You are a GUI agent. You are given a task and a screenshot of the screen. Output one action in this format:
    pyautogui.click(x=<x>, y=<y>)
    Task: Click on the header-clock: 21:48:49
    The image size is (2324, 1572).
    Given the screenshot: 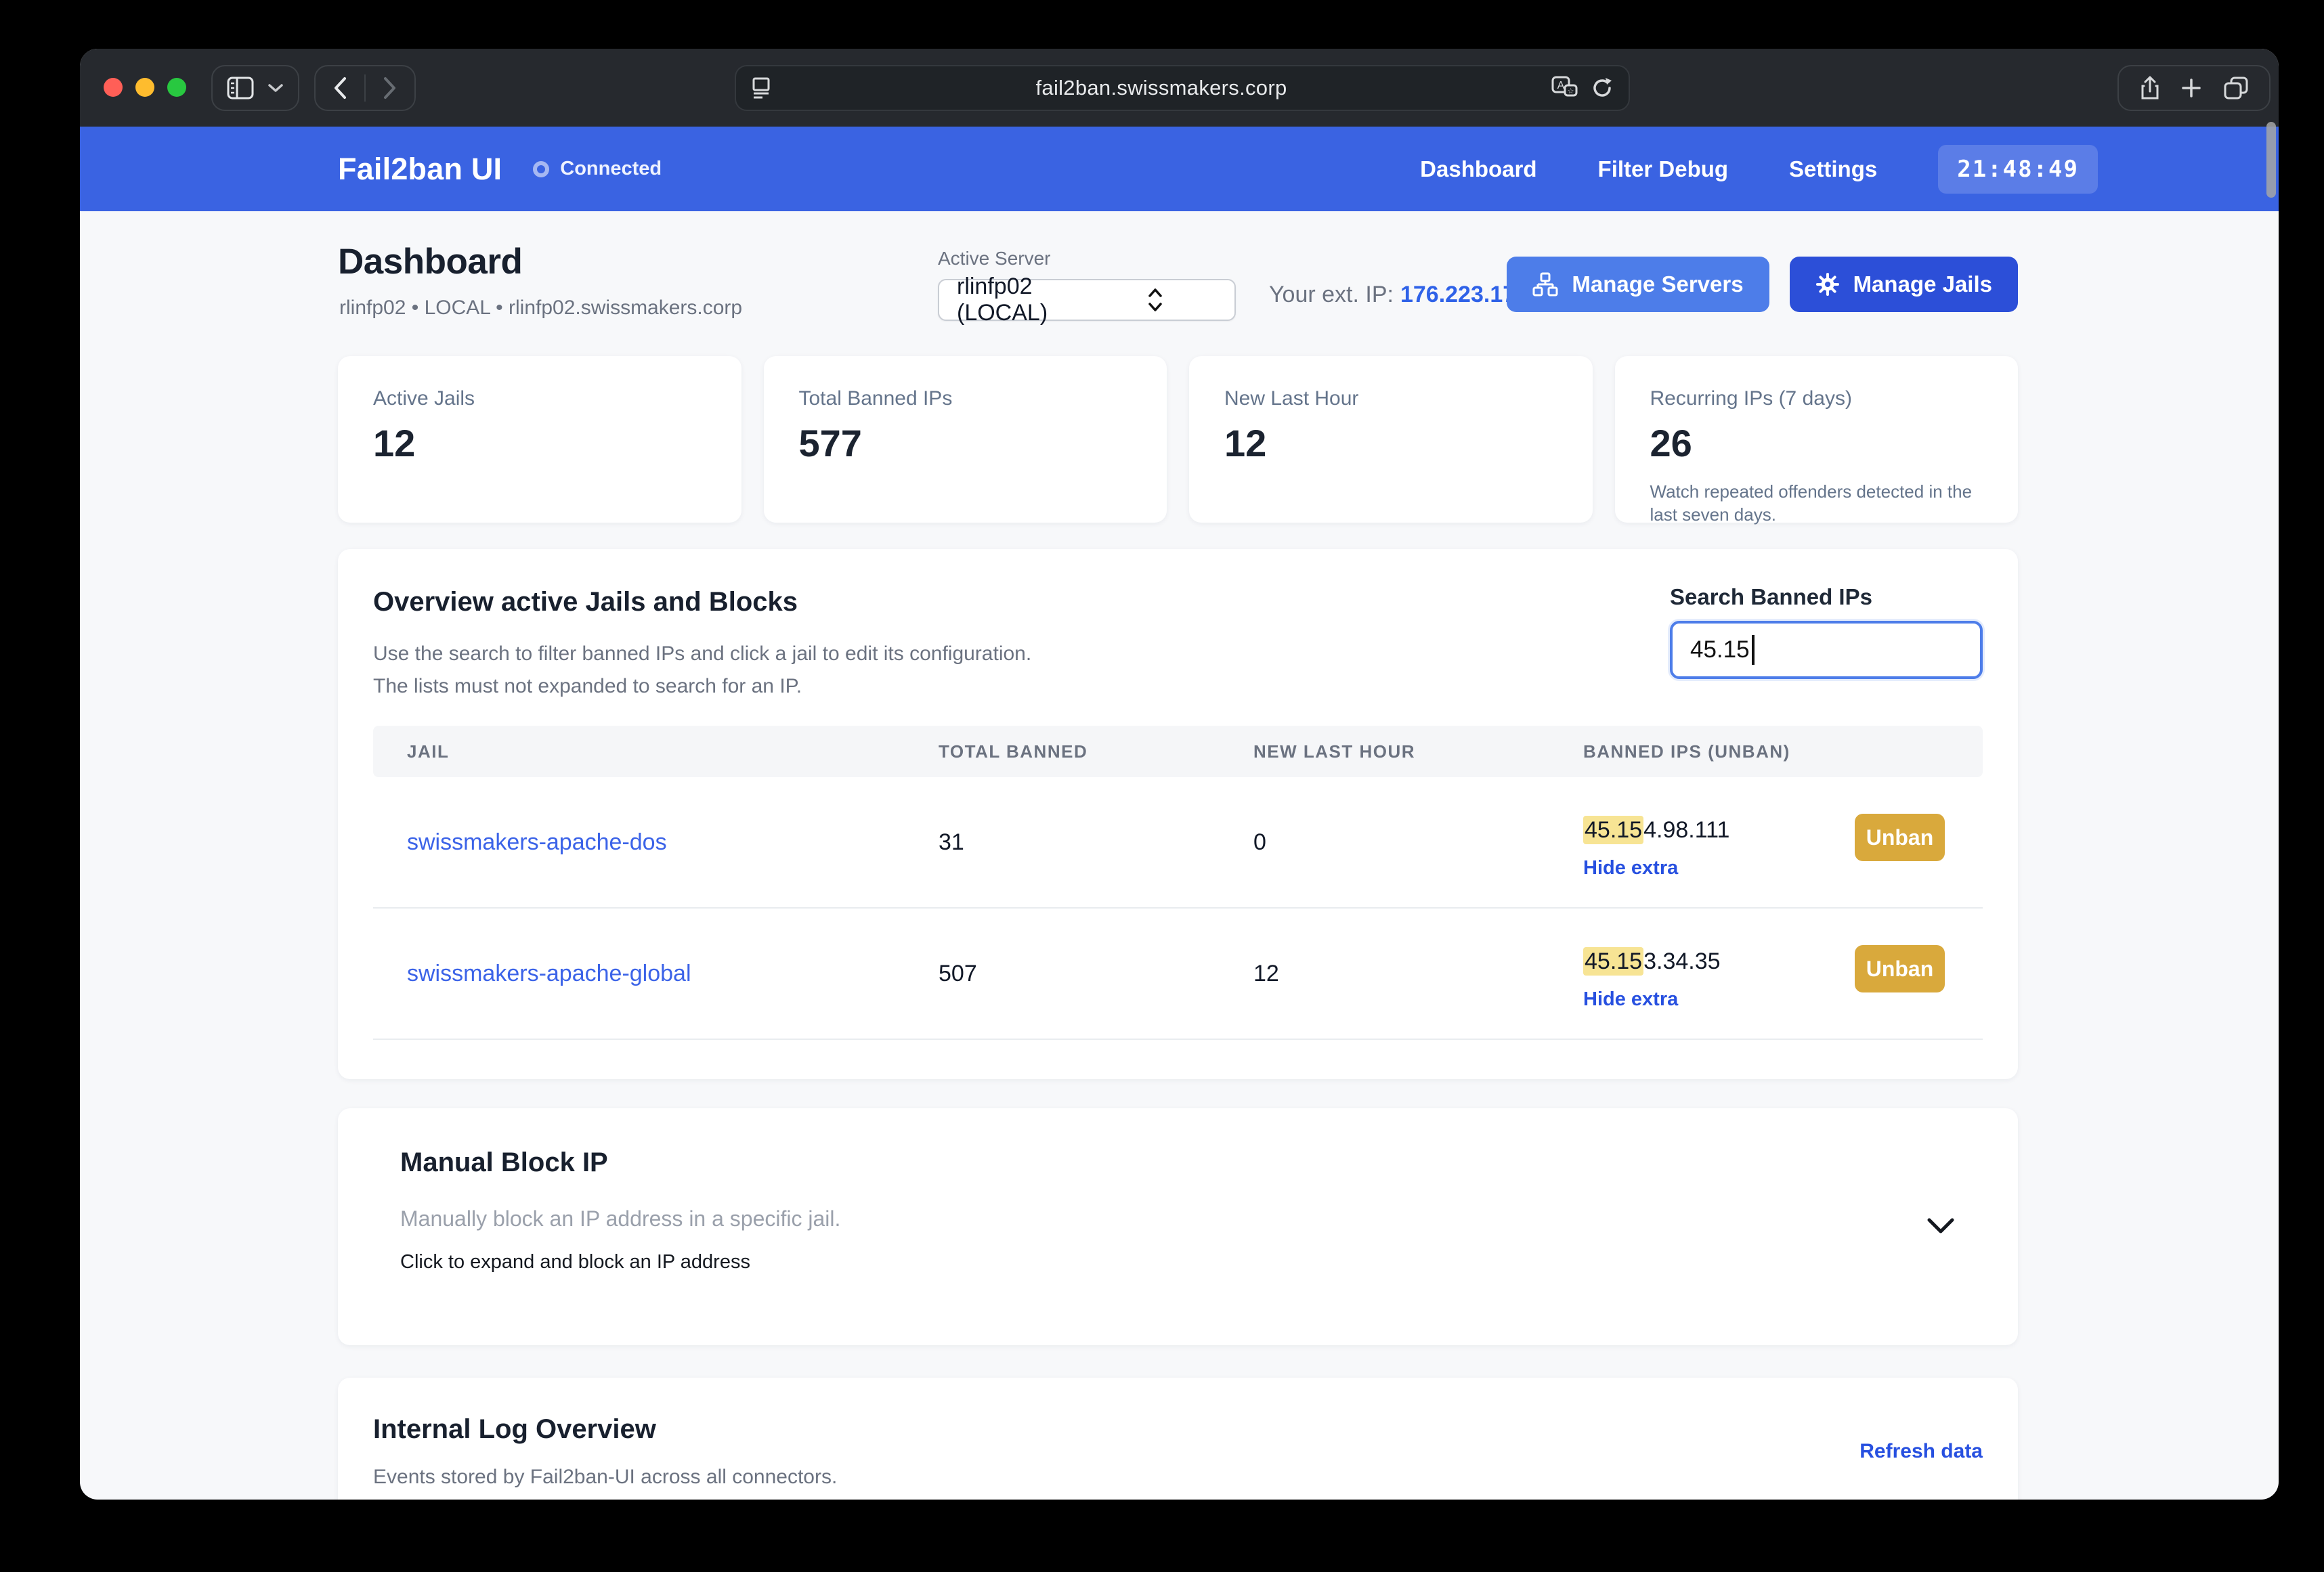 What is the action you would take?
    pyautogui.click(x=2018, y=169)
    